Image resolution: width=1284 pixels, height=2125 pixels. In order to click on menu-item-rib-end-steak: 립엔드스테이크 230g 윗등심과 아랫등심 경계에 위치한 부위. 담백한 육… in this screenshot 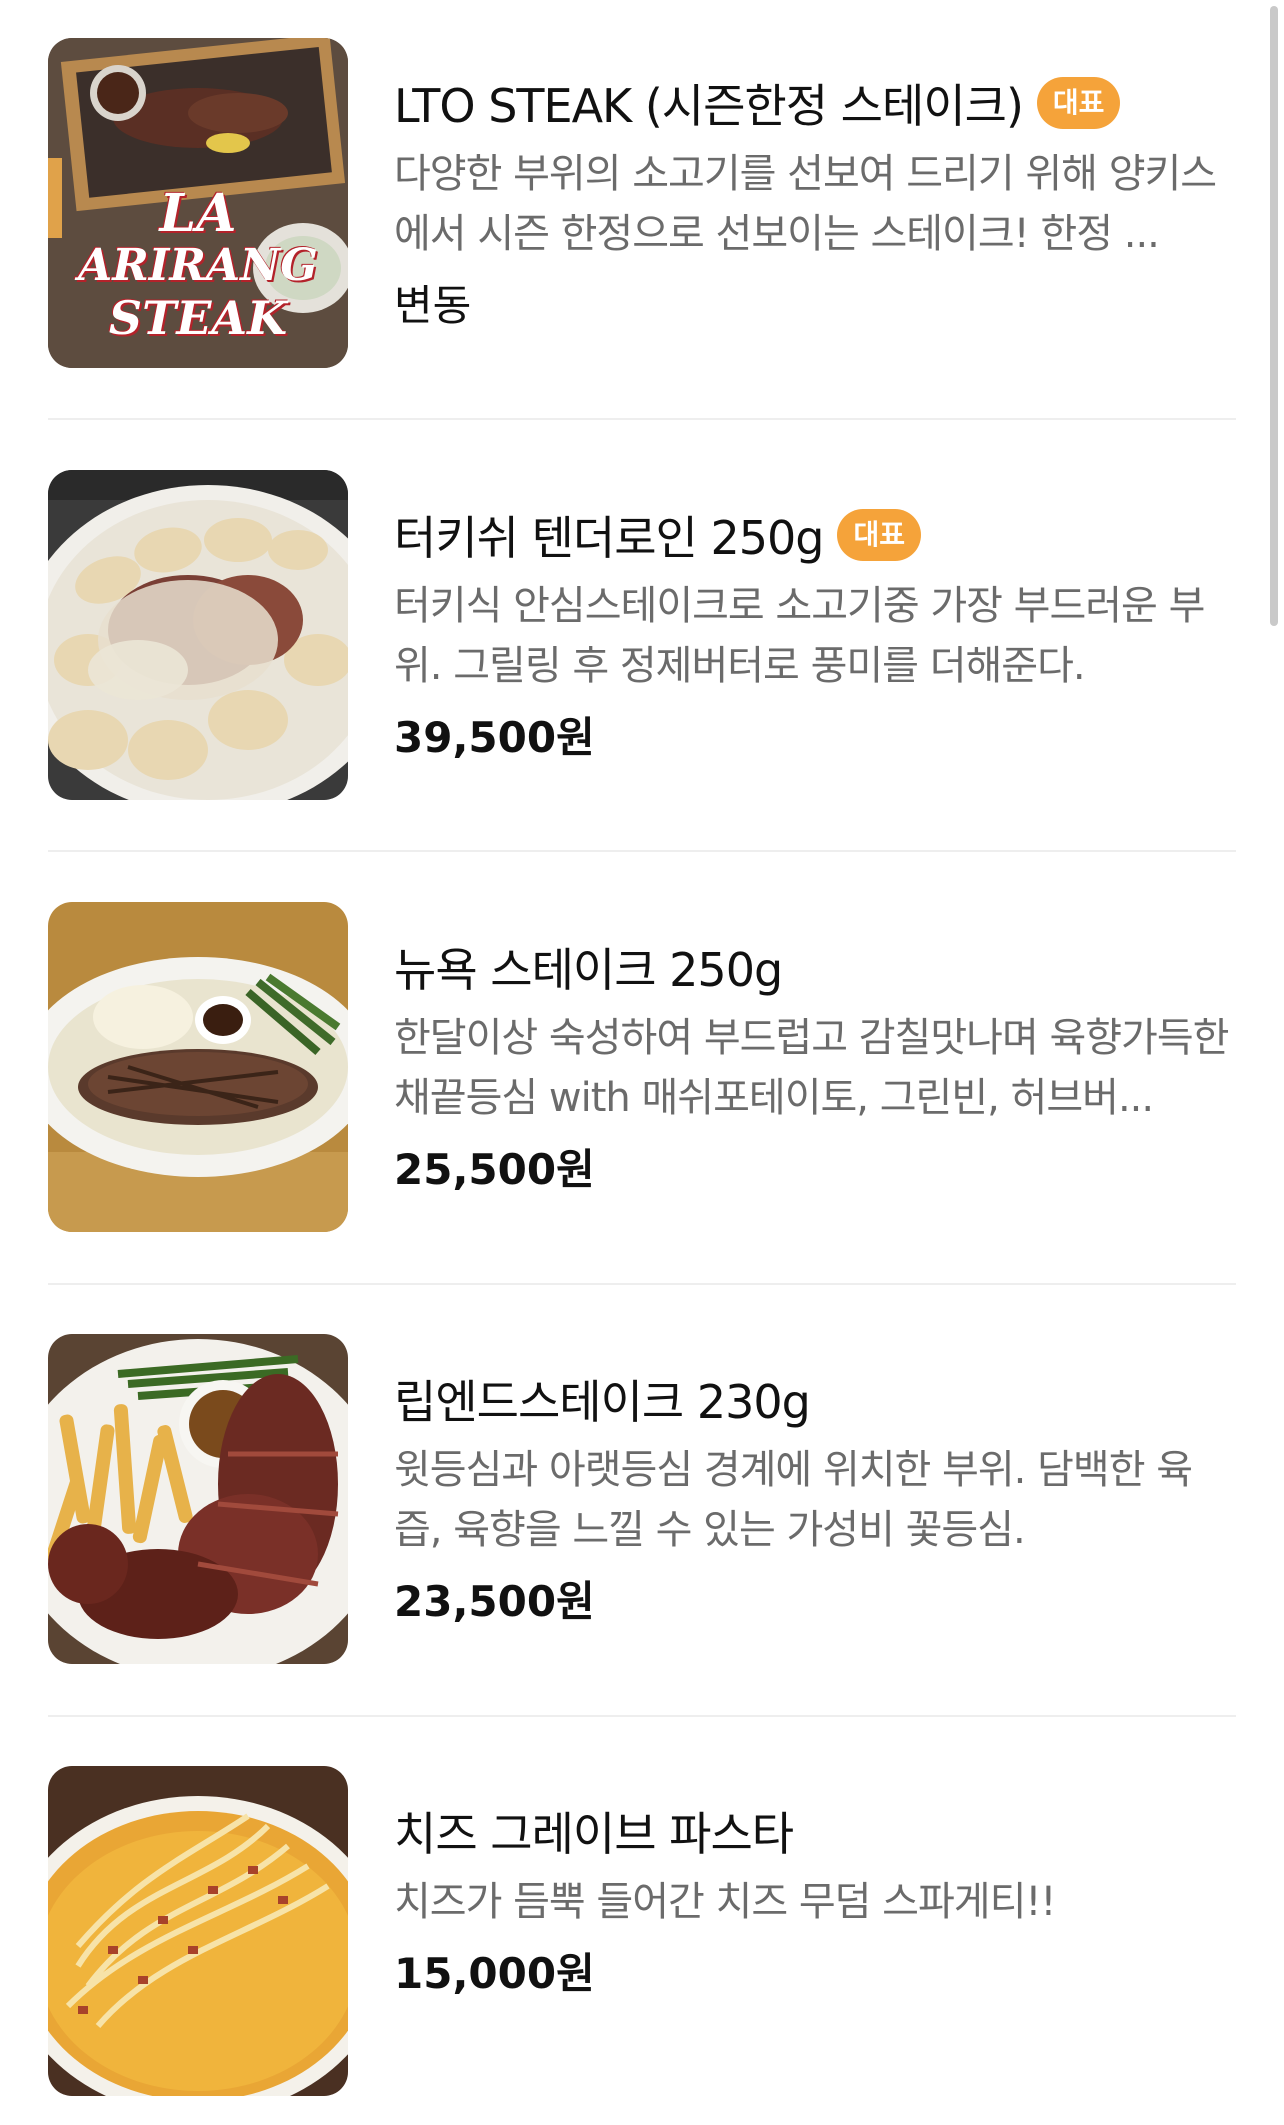, I will do `click(642, 1499)`.